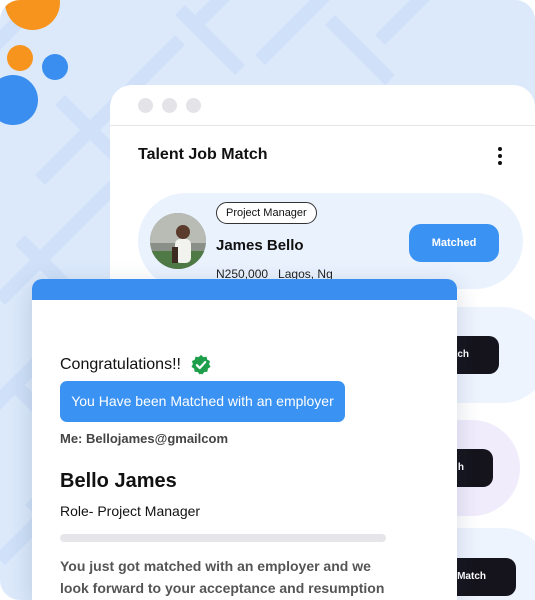 The width and height of the screenshot is (535, 600). Describe the element at coordinates (203, 154) in the screenshot. I see `app-title: Talent Job Match` at that location.